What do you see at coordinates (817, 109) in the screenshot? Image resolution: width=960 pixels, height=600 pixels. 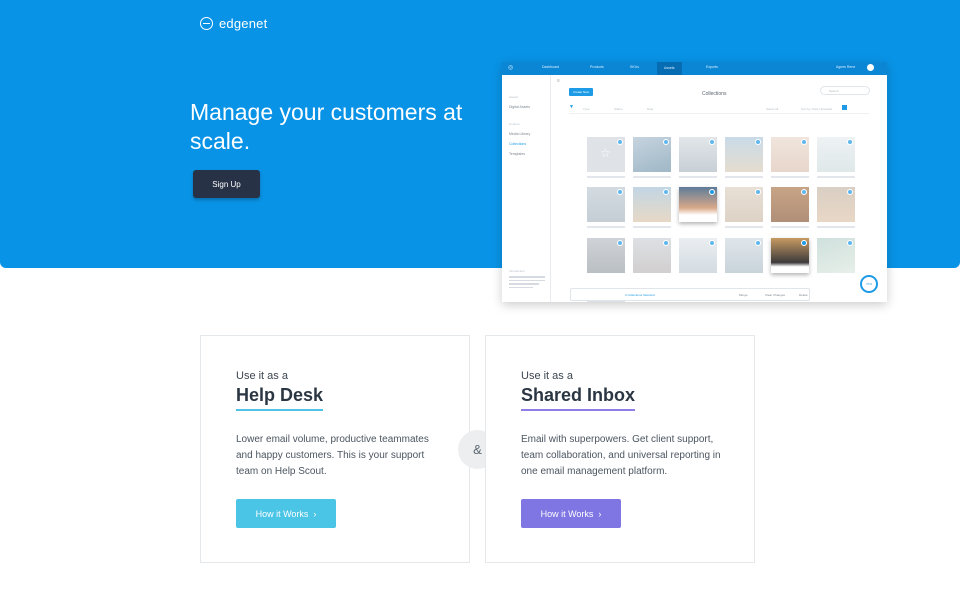 I see `app-sort: Sort by: Date Uploaded` at bounding box center [817, 109].